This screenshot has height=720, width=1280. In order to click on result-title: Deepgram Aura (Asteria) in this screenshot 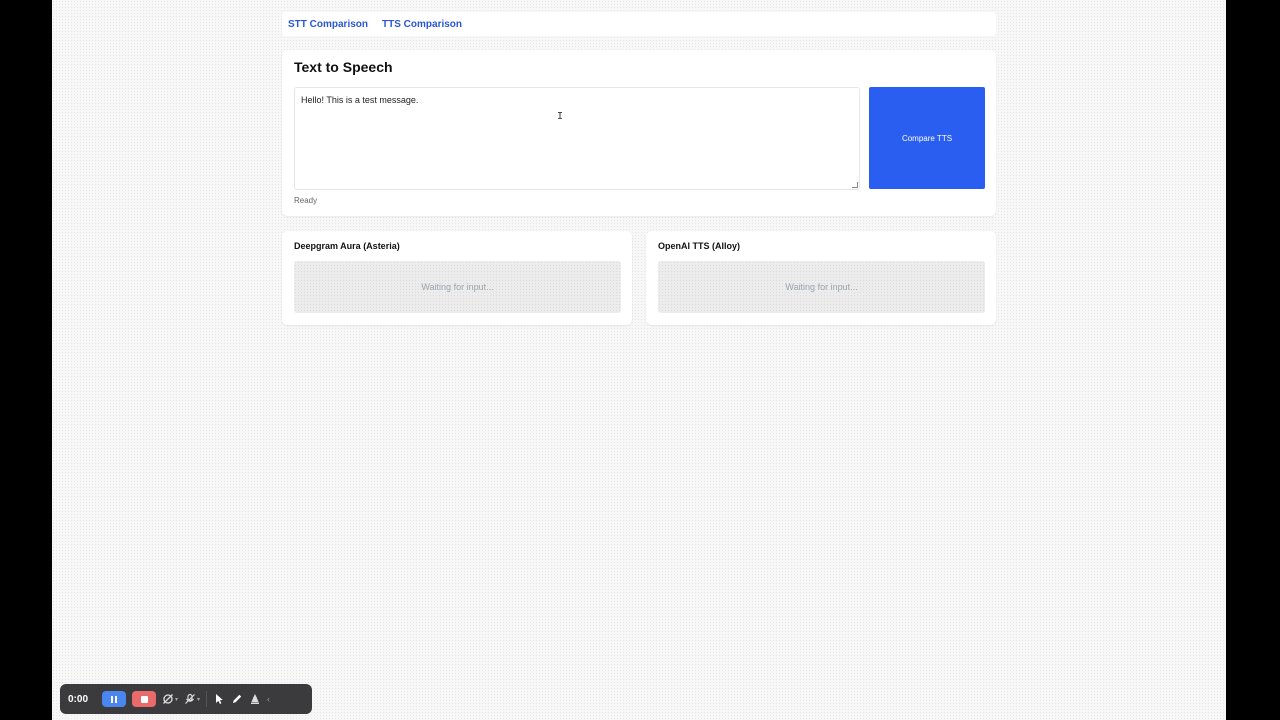, I will do `click(347, 246)`.